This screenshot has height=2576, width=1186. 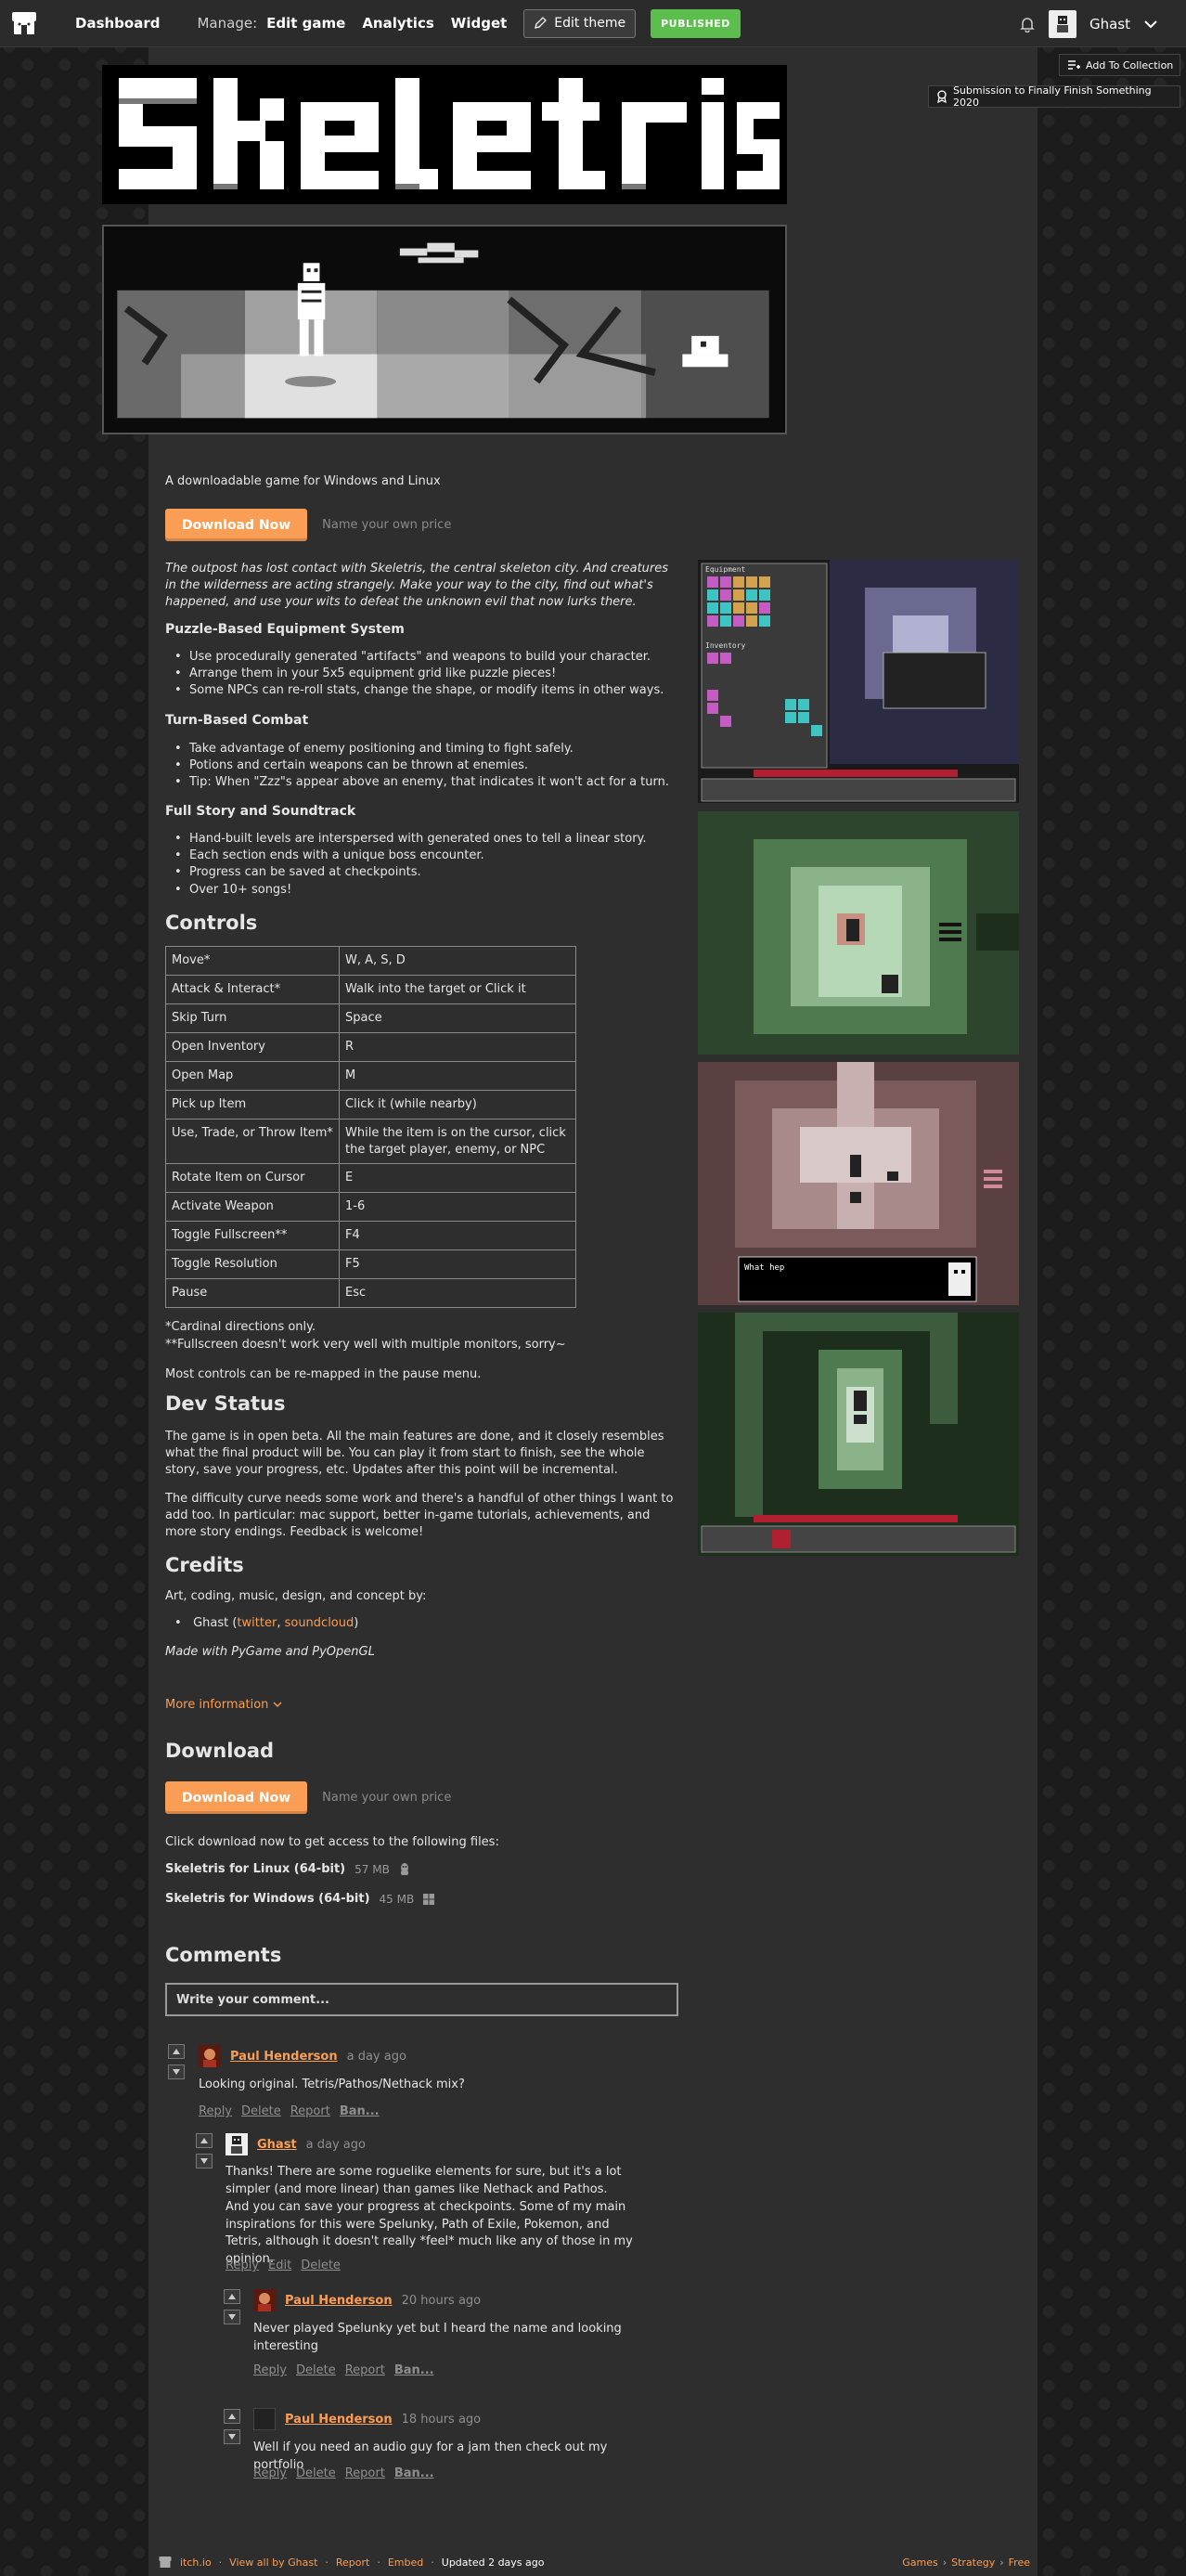 What do you see at coordinates (1119, 65) in the screenshot?
I see `add-to-collection-button: Add To Collection` at bounding box center [1119, 65].